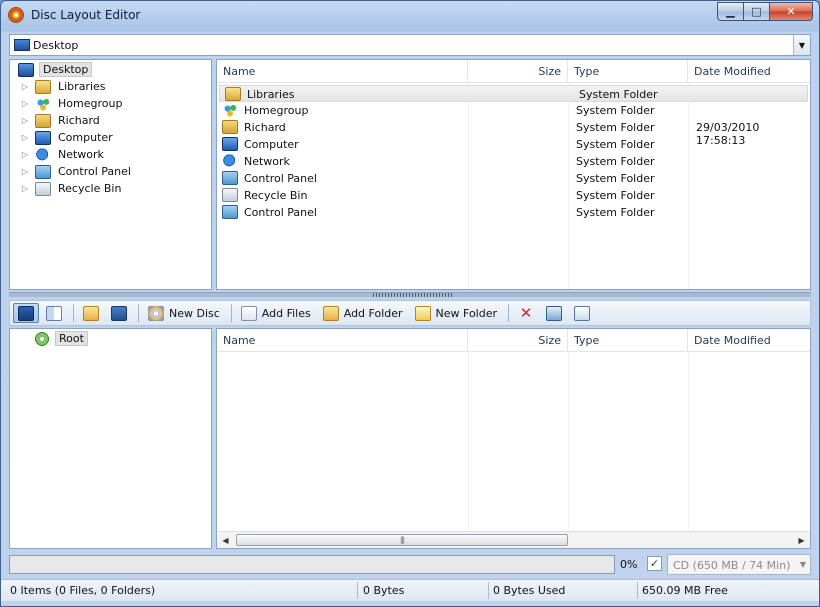 The image size is (820, 607). What do you see at coordinates (43, 171) in the screenshot?
I see `control-panel-icon` at bounding box center [43, 171].